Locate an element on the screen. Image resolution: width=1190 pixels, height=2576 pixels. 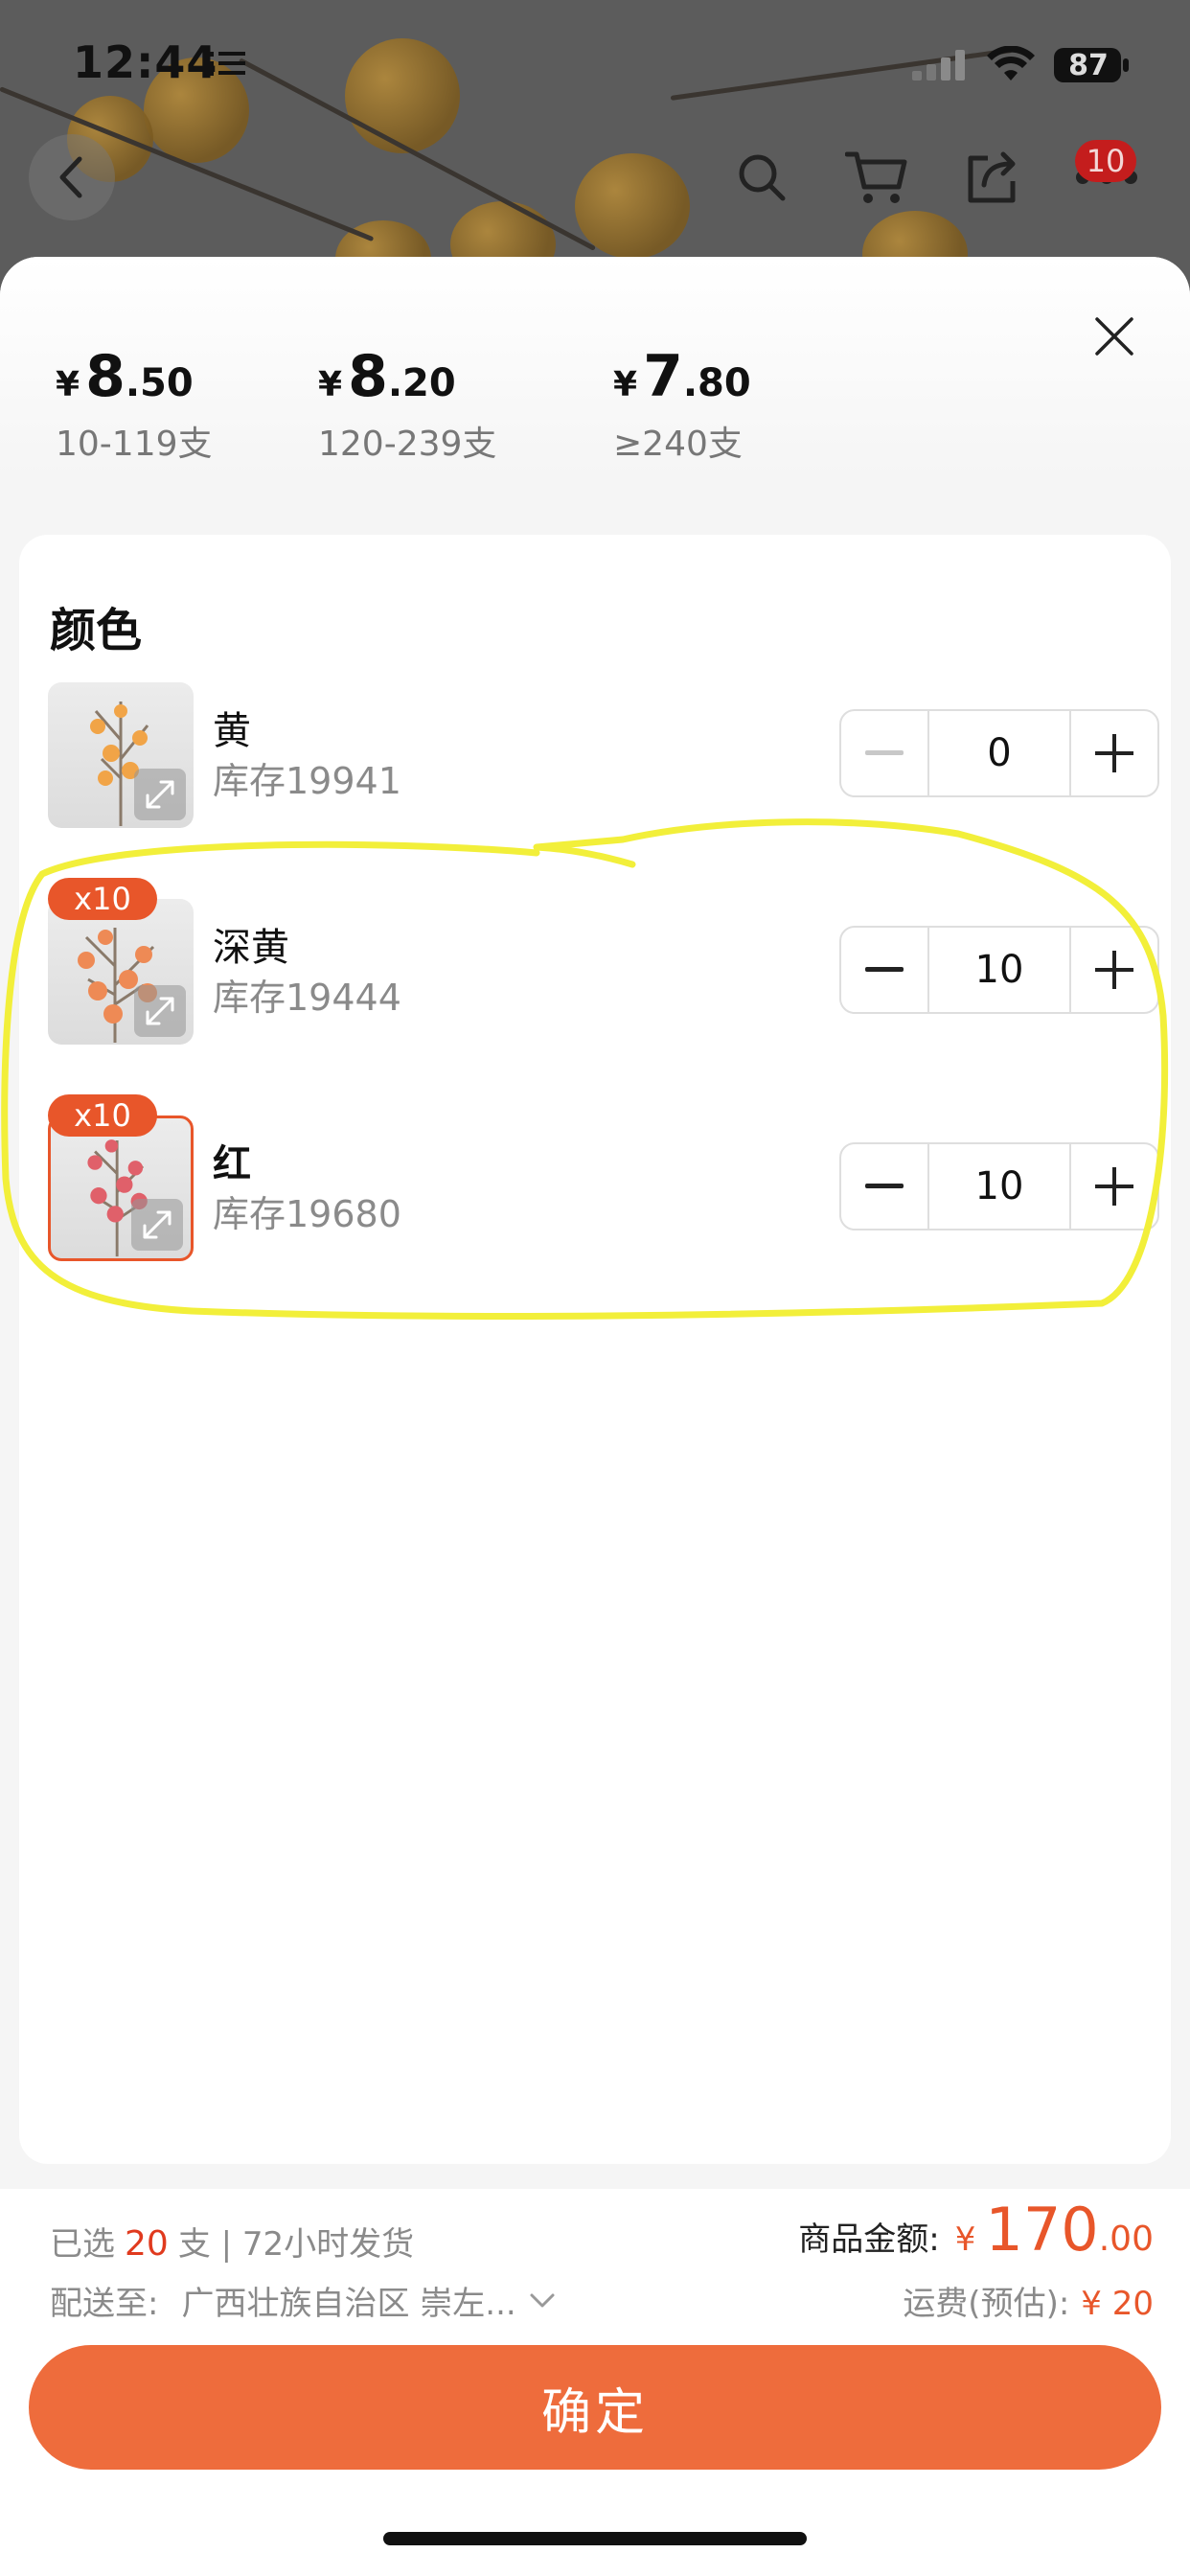
battery-icon: 87 is located at coordinates (1093, 65).